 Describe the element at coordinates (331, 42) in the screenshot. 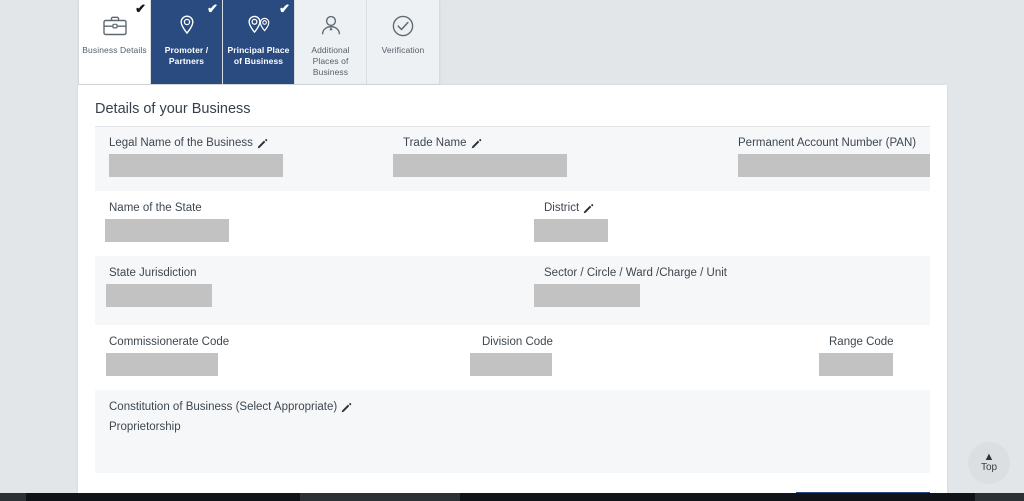

I see `step-additional-places-of-business: Additional Places of Business` at that location.